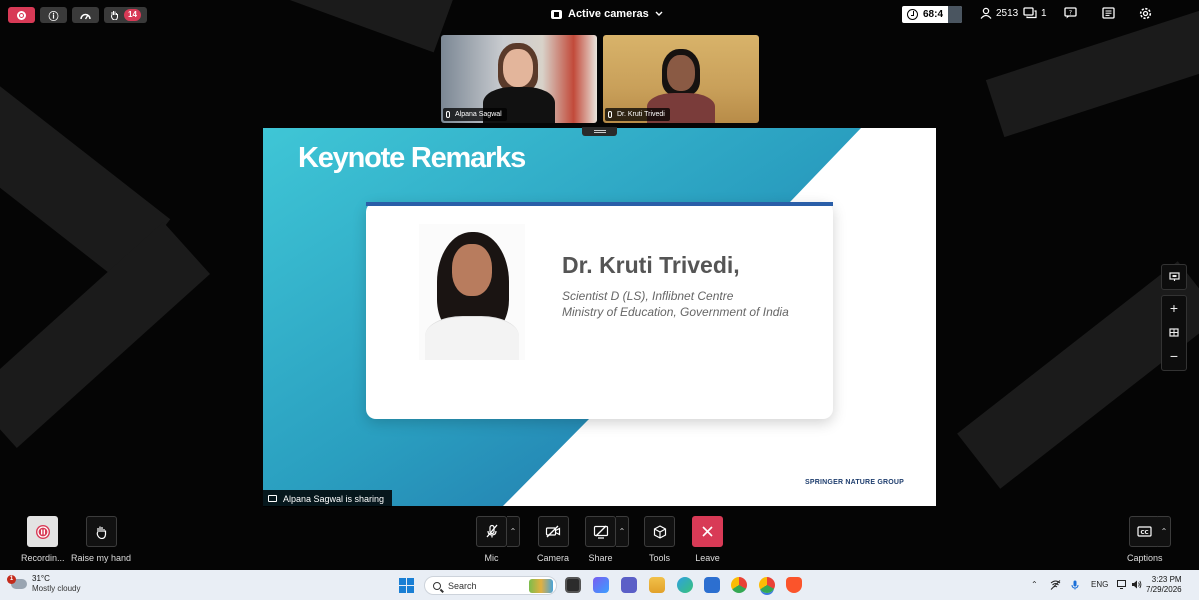 Image resolution: width=1199 pixels, height=600 pixels. Describe the element at coordinates (573, 585) in the screenshot. I see `task-view-icon` at that location.